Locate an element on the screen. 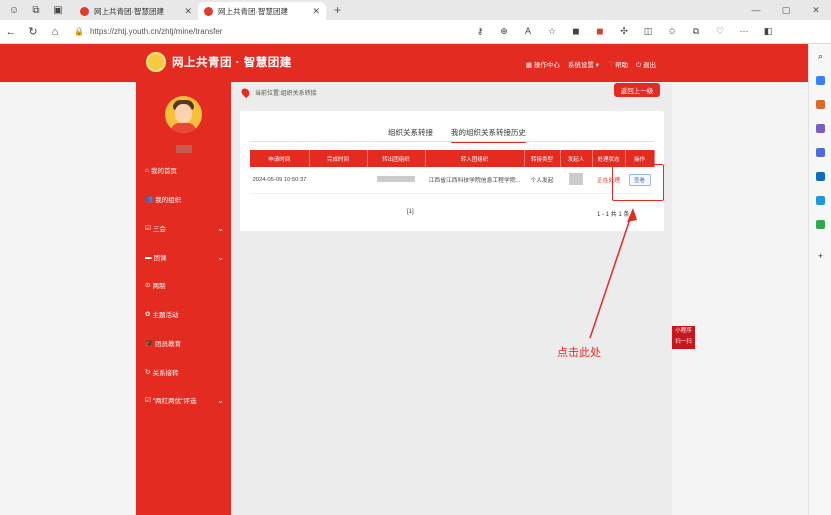  site-logo-text: 网上共青团 · 智慧团建 is located at coordinates (232, 63).